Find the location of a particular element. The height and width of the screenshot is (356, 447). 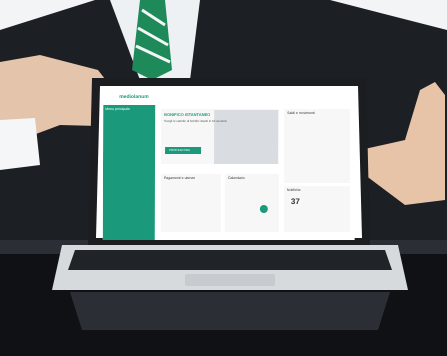

keyboard is located at coordinates (230, 260).